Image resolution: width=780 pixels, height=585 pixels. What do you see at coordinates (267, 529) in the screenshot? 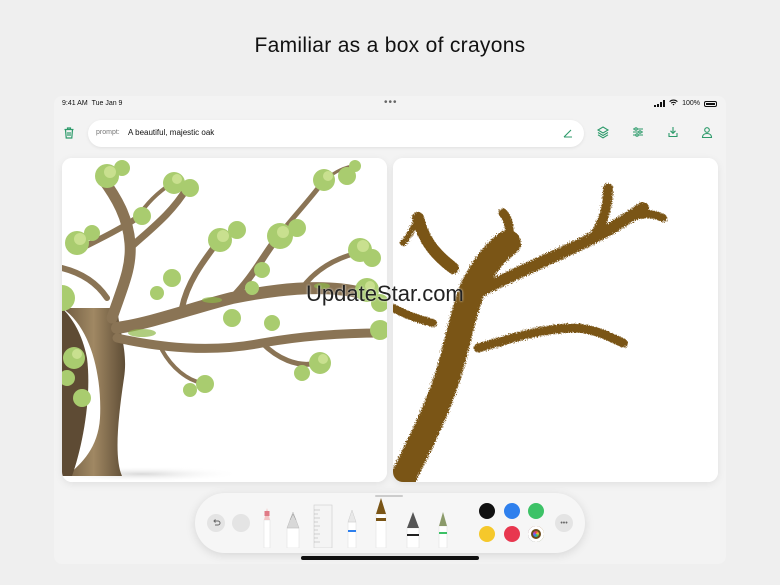
I see `pencil-tool` at bounding box center [267, 529].